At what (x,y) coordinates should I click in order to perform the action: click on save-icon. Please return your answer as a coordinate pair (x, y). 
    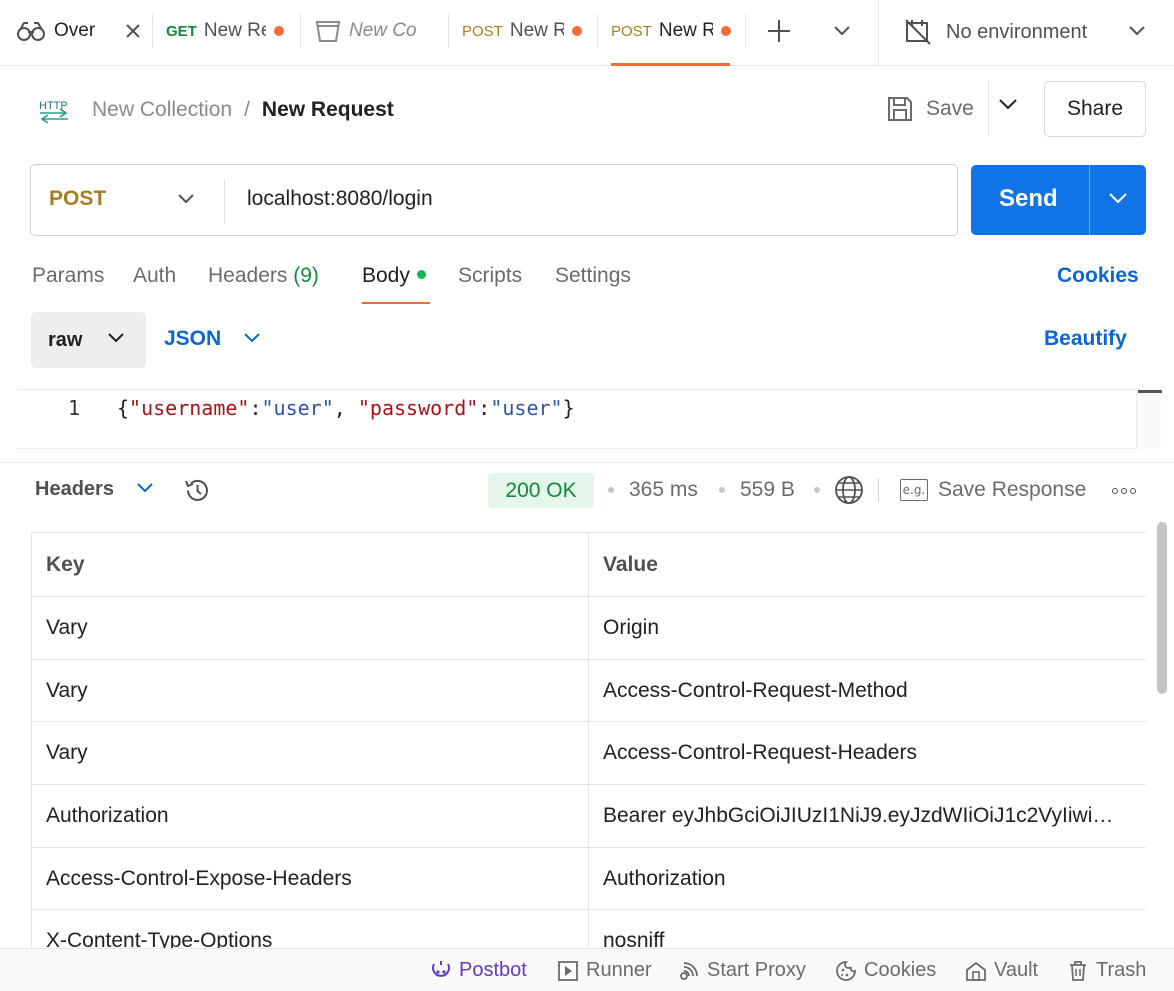
    Looking at the image, I should click on (900, 109).